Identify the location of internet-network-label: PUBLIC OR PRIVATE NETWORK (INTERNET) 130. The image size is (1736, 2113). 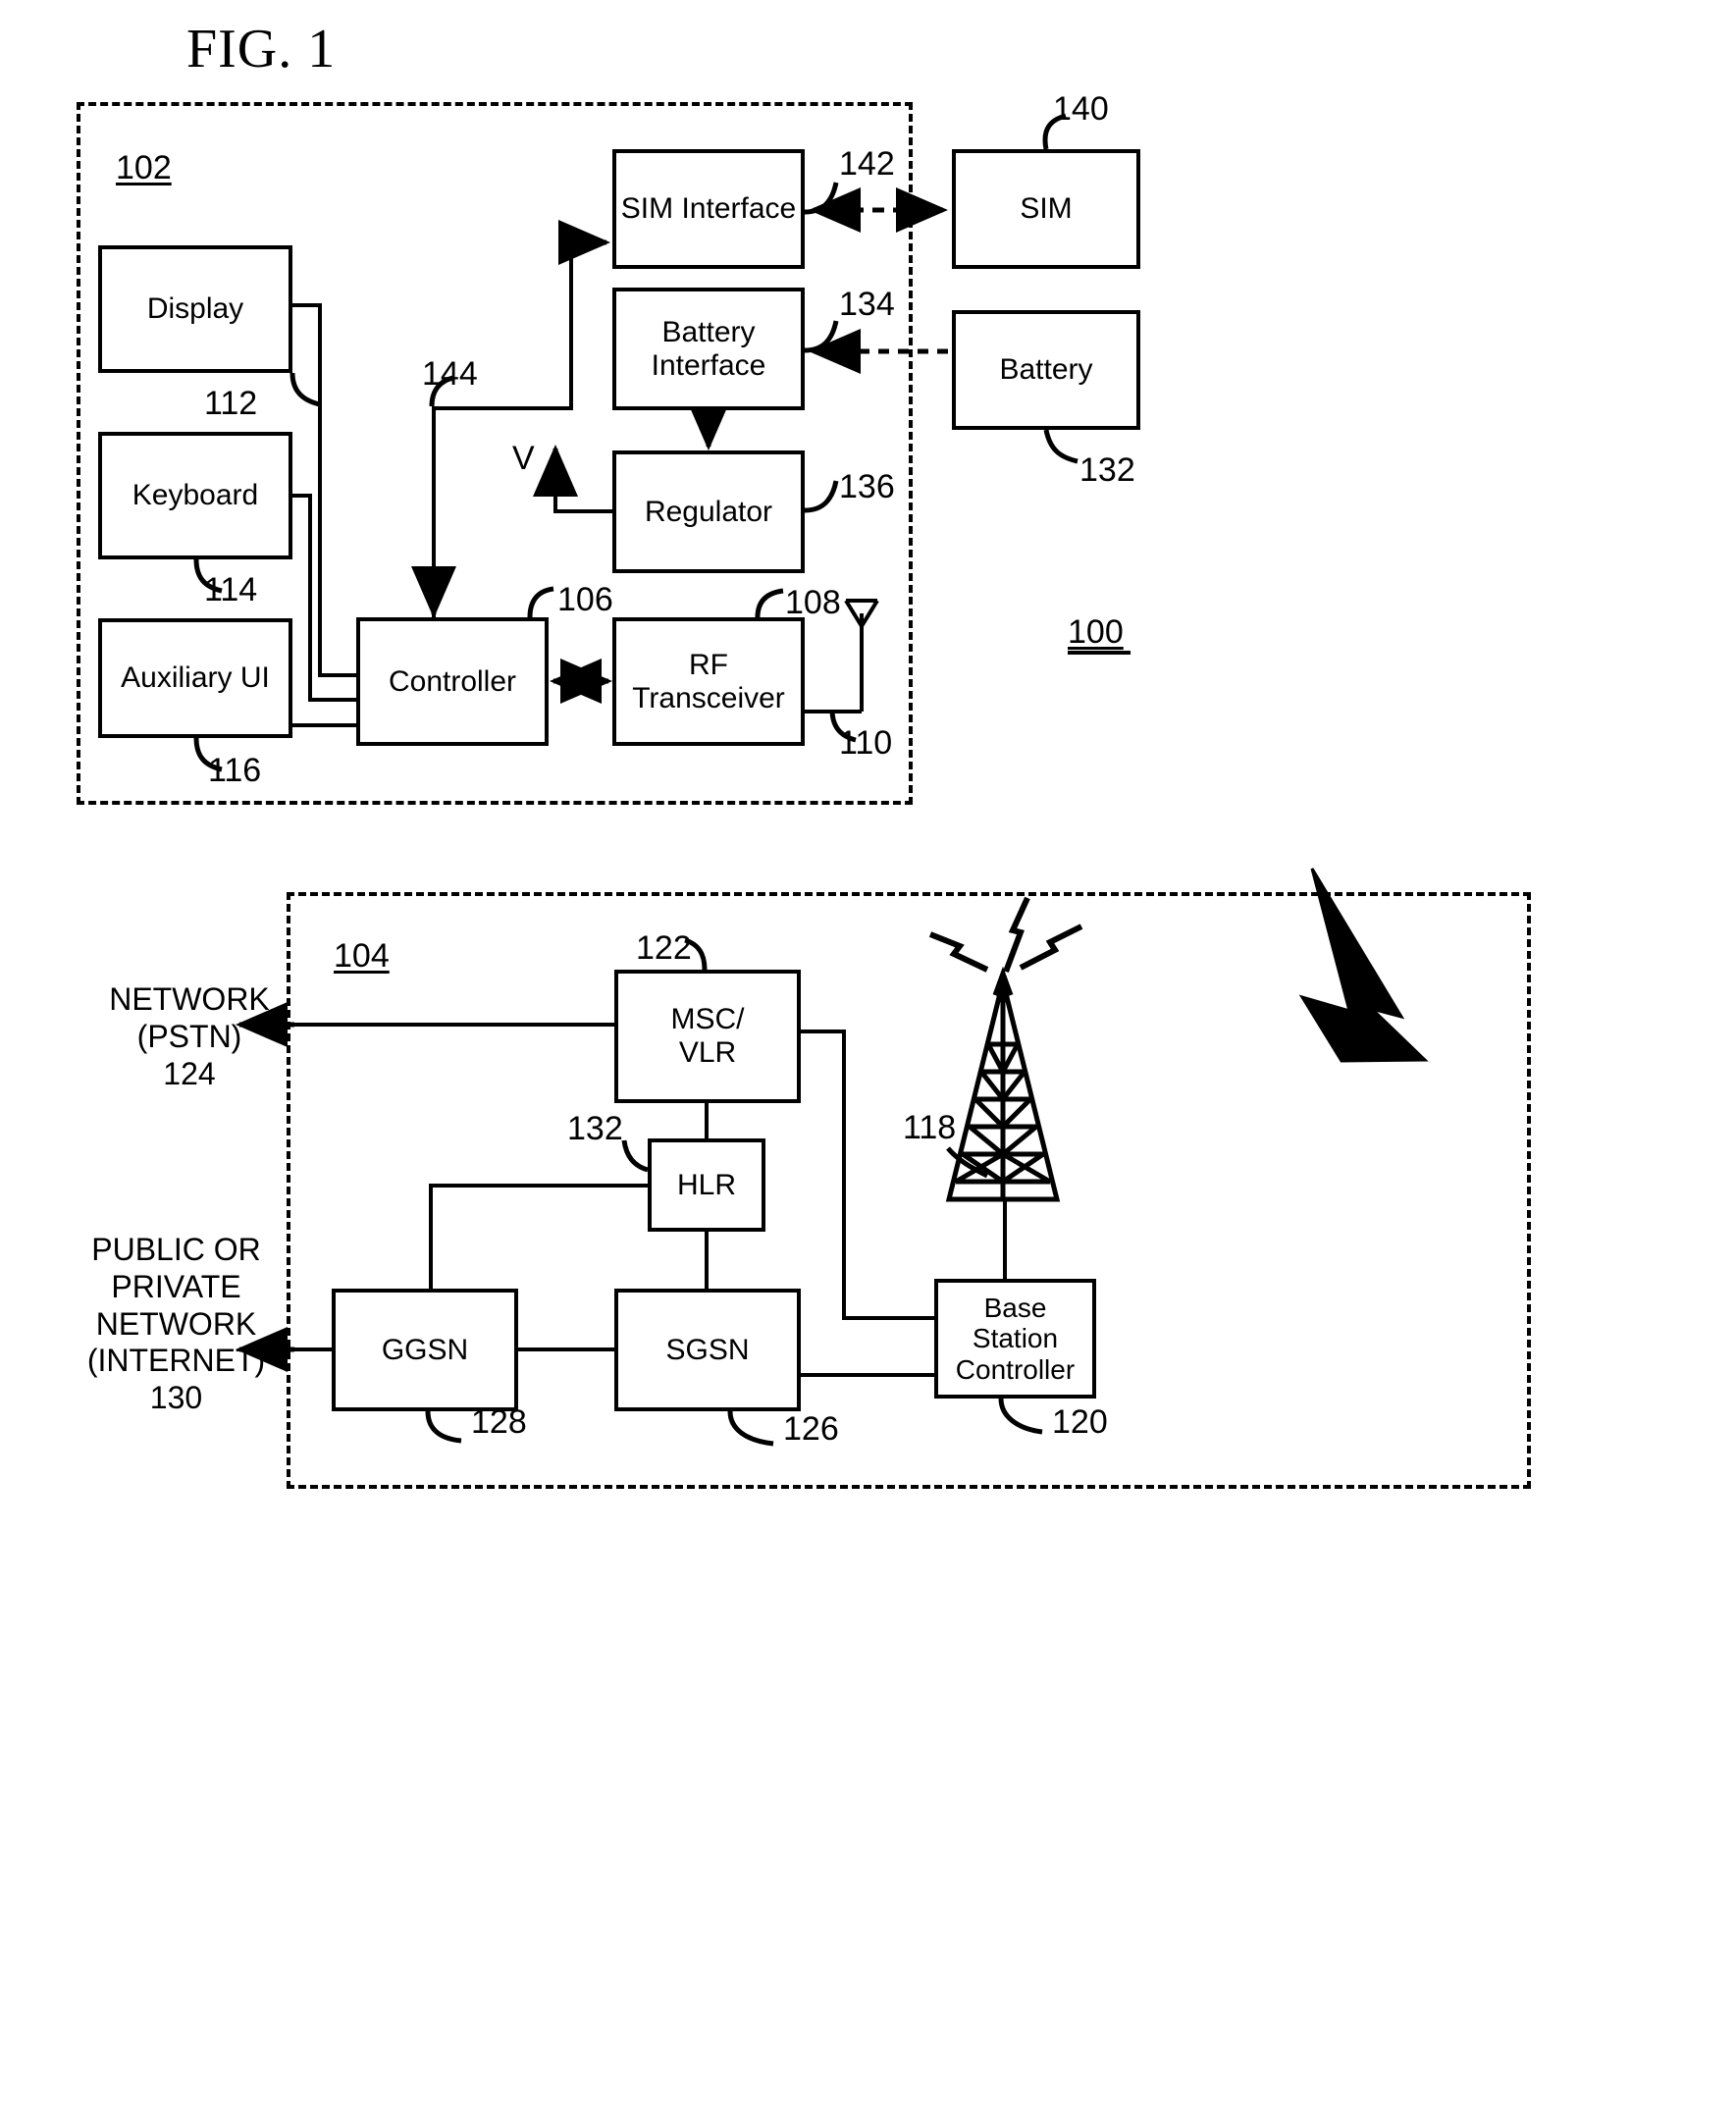
(176, 1323).